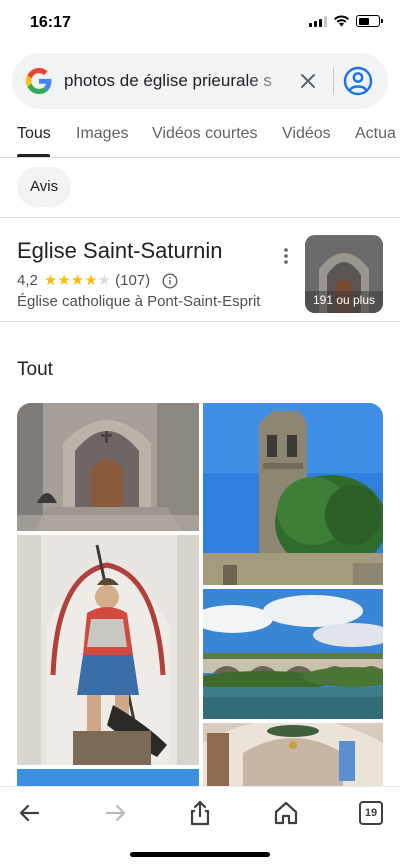 The height and width of the screenshot is (866, 400). I want to click on info-icon, so click(170, 280).